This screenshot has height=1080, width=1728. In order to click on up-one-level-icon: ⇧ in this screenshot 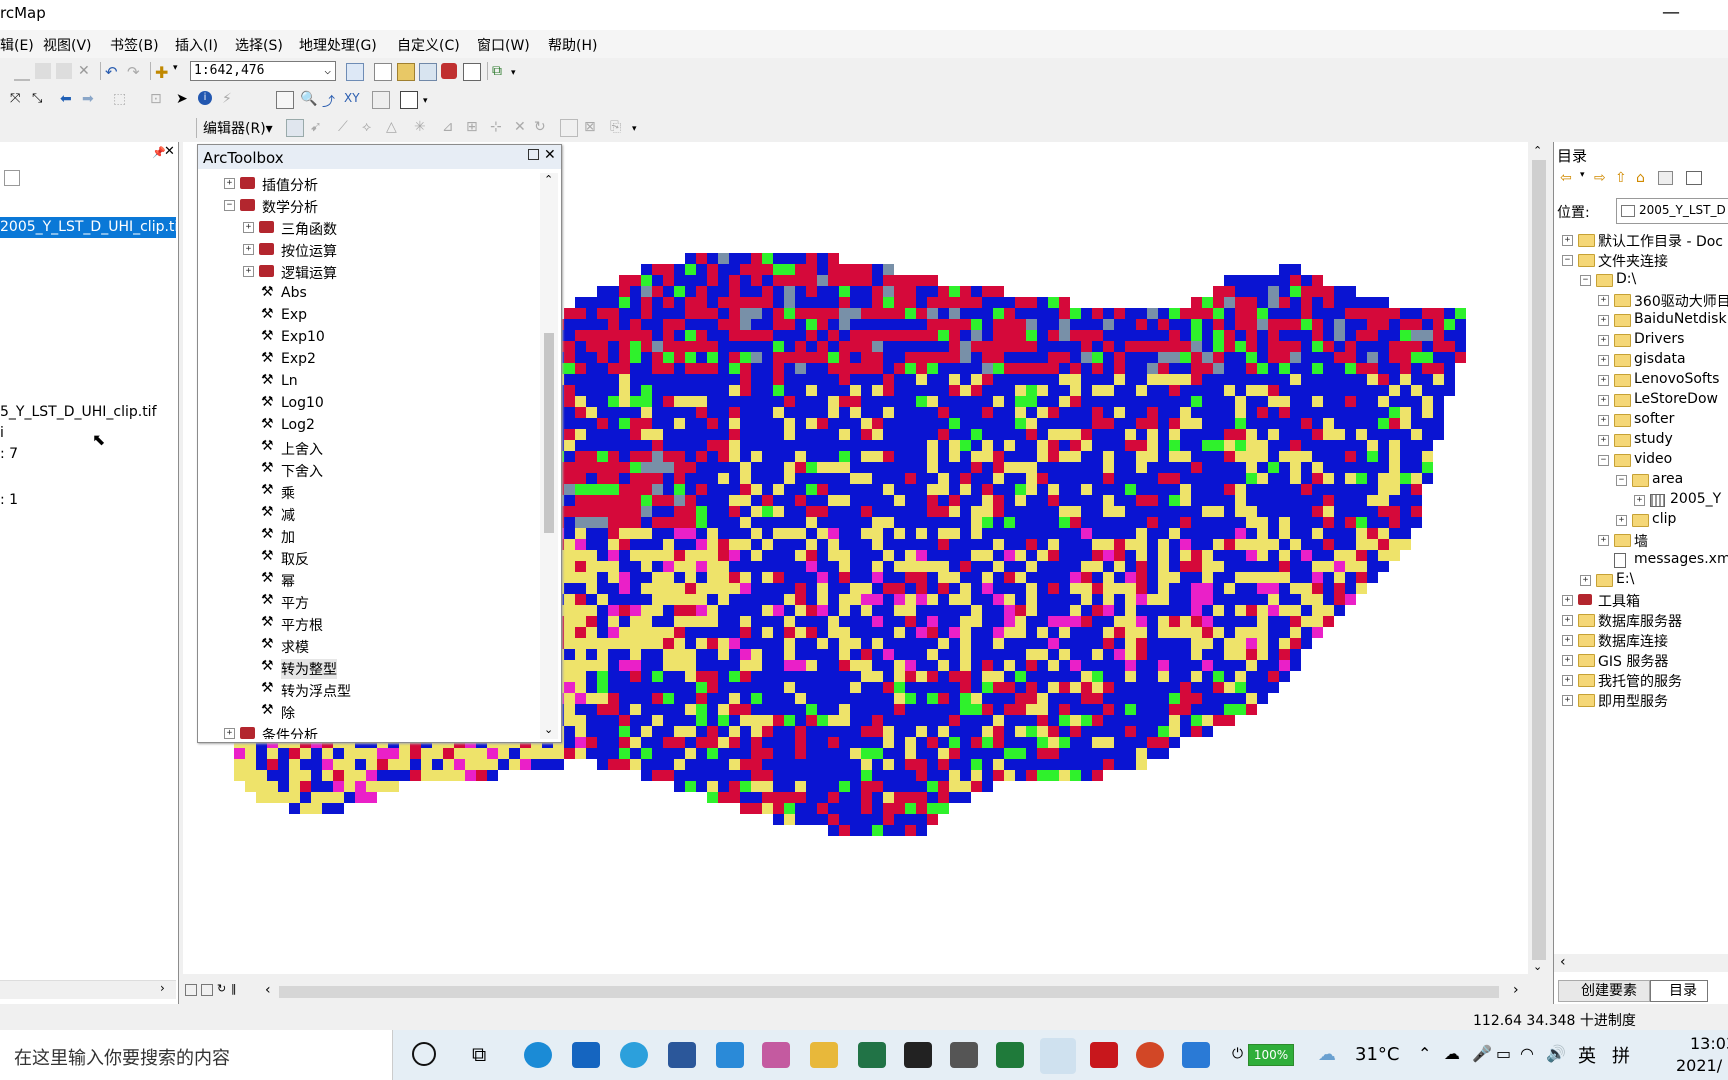, I will do `click(1621, 178)`.